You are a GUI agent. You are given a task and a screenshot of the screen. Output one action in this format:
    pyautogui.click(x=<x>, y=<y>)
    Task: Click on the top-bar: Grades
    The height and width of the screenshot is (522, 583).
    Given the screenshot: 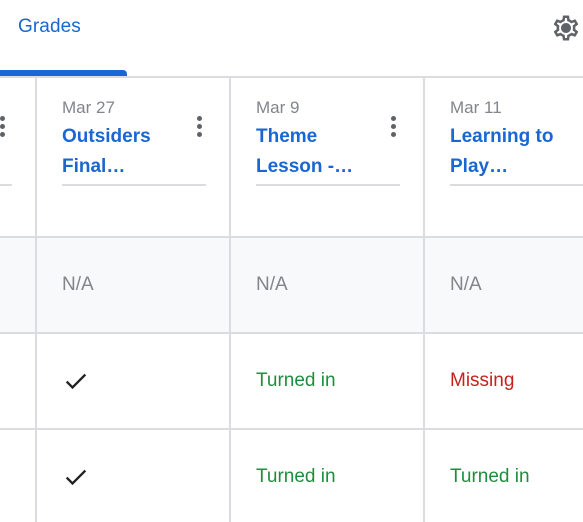 What is the action you would take?
    pyautogui.click(x=291, y=39)
    